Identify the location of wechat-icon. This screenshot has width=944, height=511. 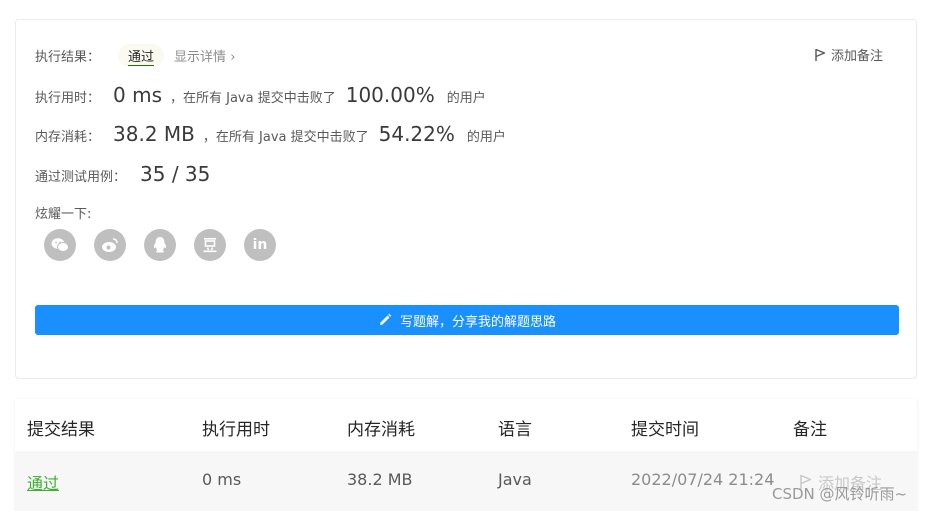
(60, 245).